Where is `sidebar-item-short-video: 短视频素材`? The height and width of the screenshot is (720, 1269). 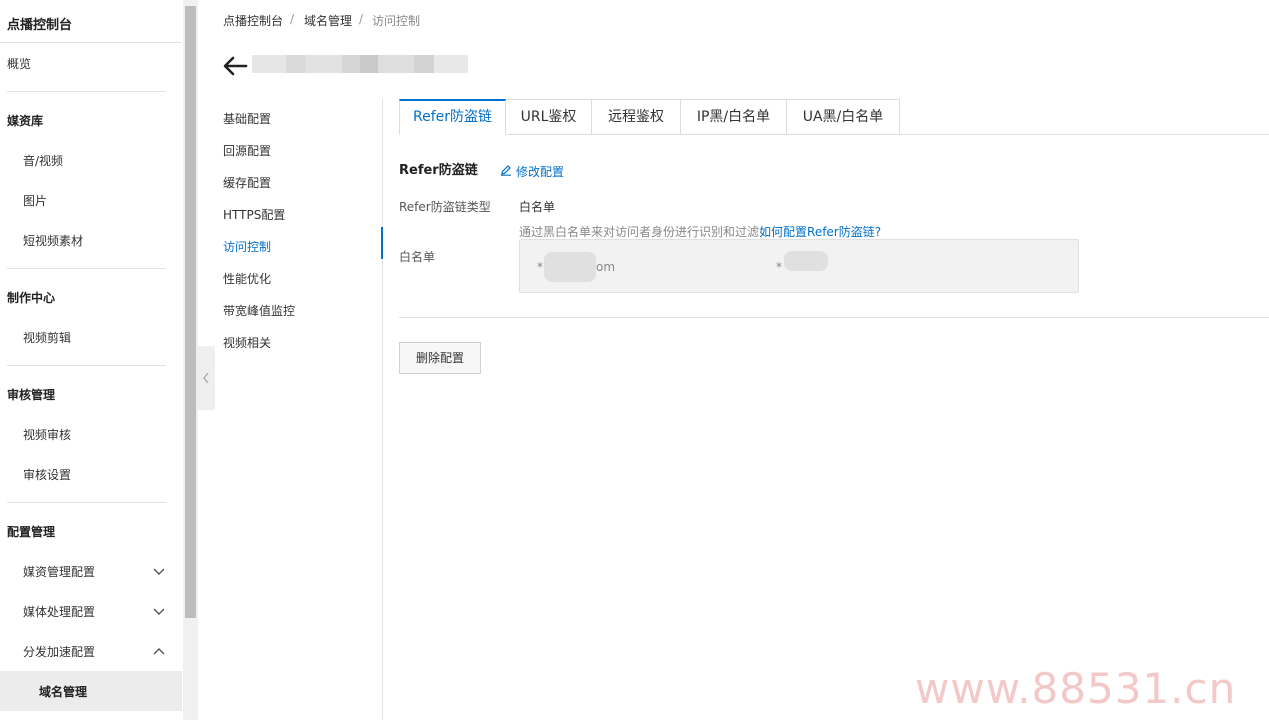 sidebar-item-short-video: 短视频素材 is located at coordinates (53, 240).